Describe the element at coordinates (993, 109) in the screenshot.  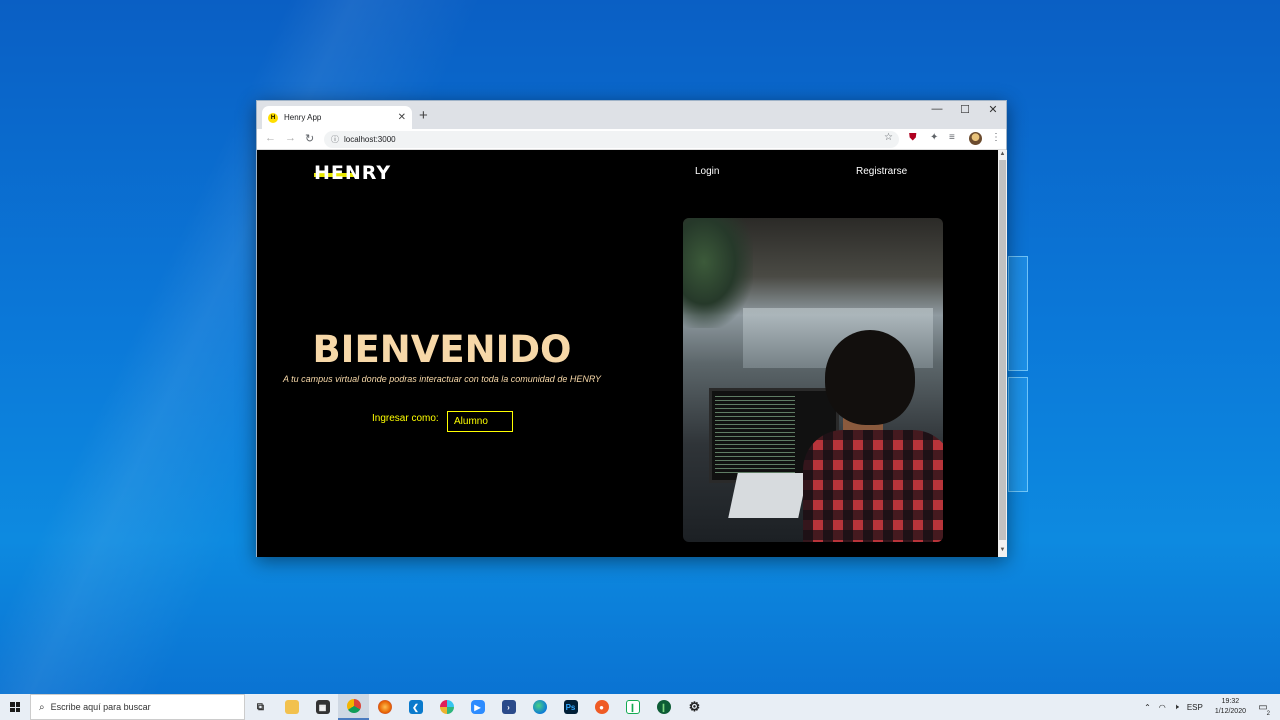
I see `close-window-button: ✕` at that location.